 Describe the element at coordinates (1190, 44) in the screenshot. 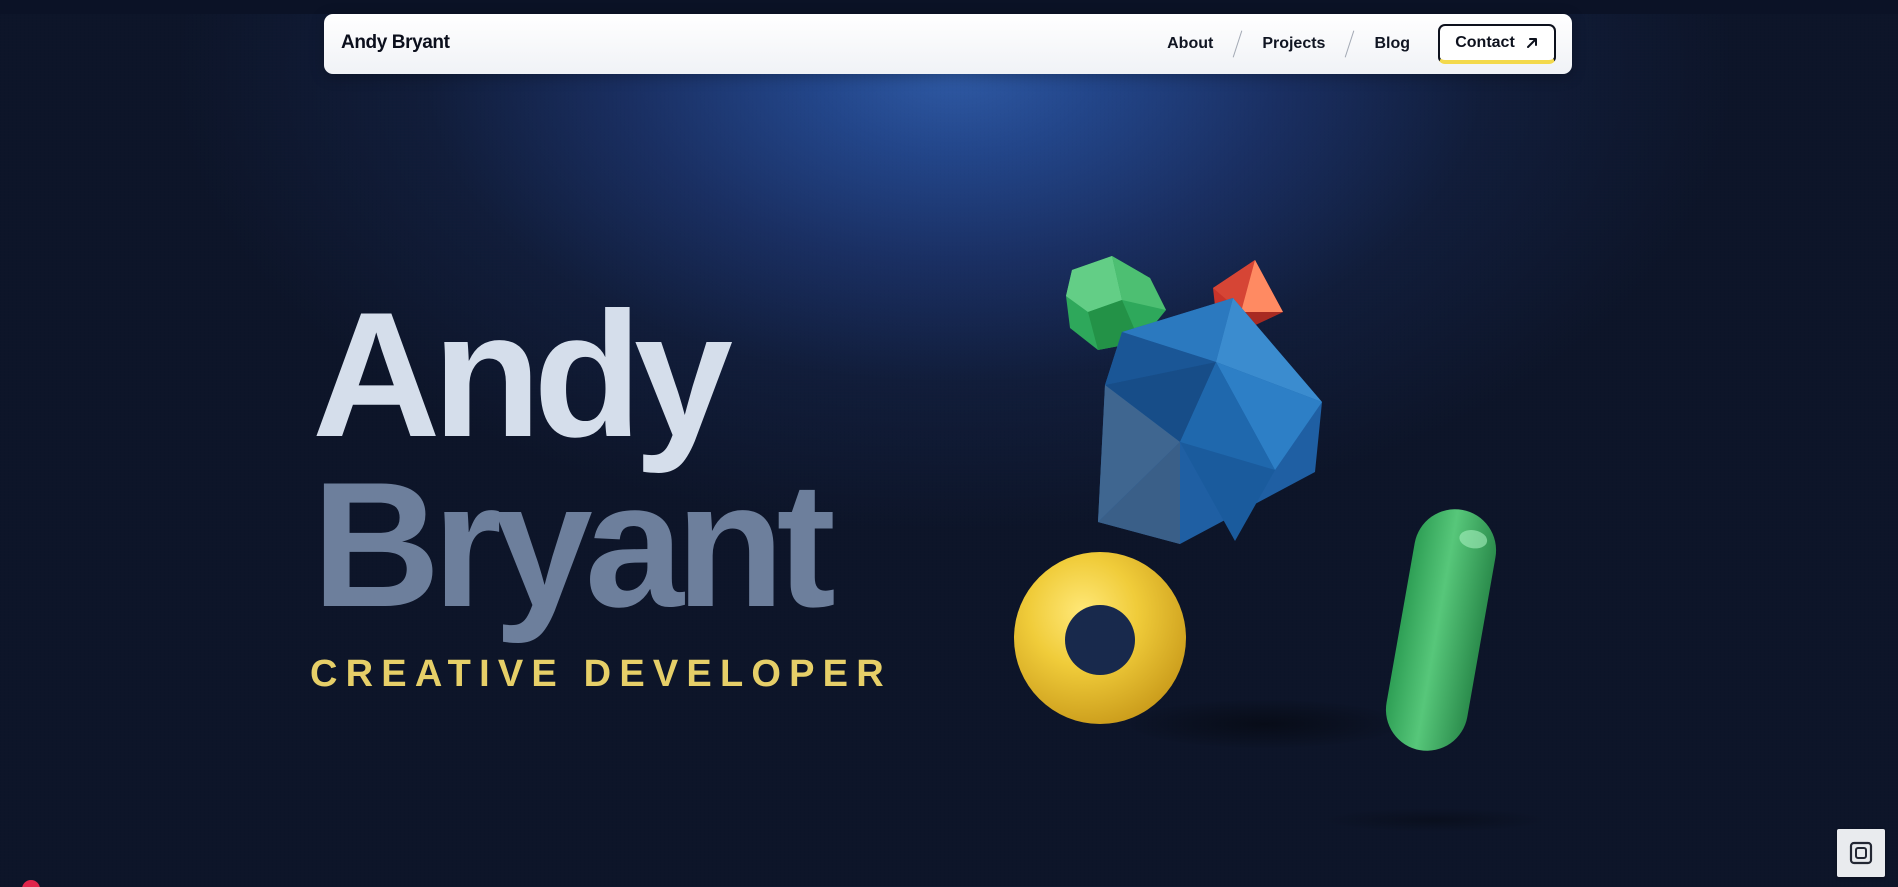

I see `nav-link-about: About` at that location.